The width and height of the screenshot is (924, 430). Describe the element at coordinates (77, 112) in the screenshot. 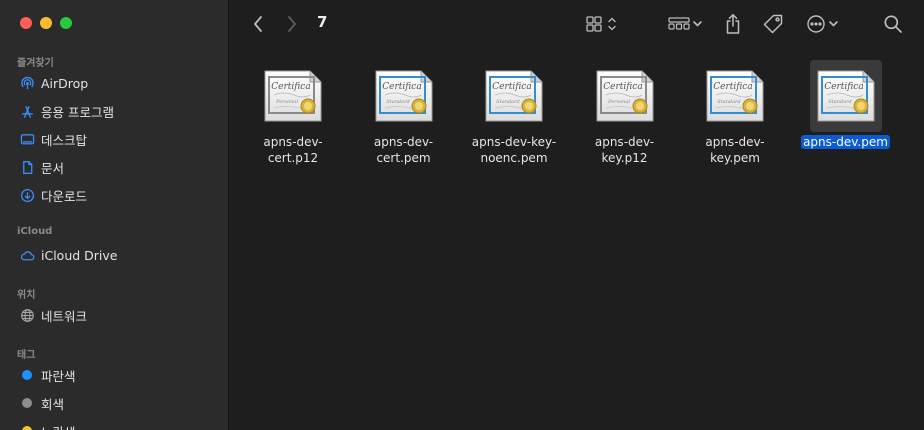

I see `sidebar-item-label: 응용 프로그램` at that location.